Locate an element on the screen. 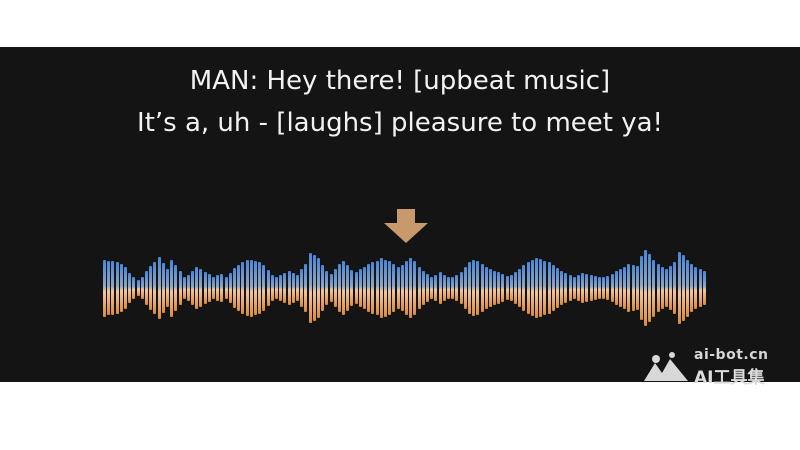 The height and width of the screenshot is (450, 800). caption-line-1: MAN: Hey there! [upbeat music] is located at coordinates (400, 81).